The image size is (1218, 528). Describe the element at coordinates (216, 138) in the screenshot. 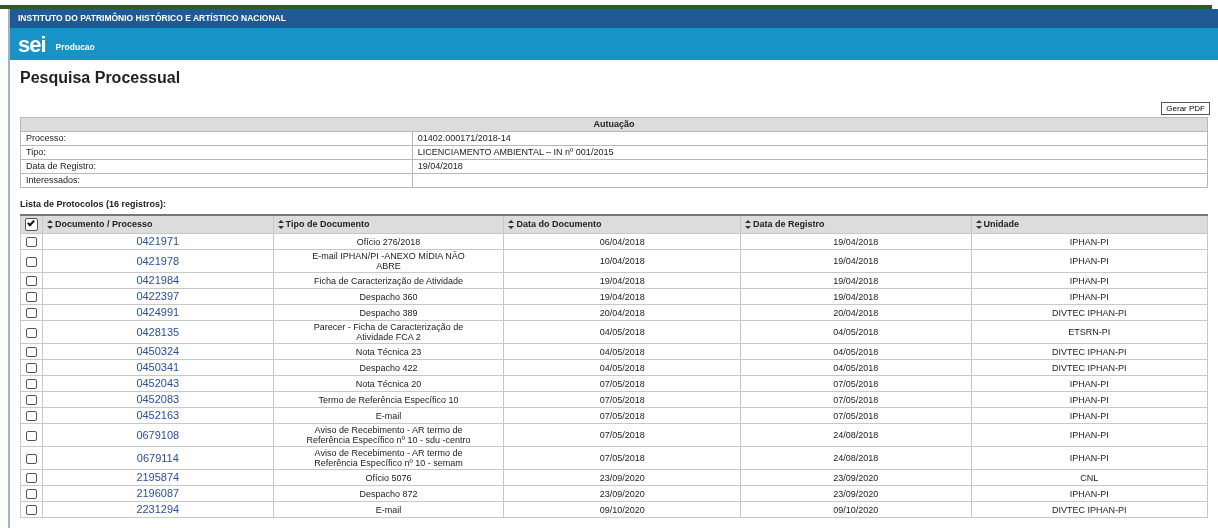

I see `field-label: Processo:` at that location.